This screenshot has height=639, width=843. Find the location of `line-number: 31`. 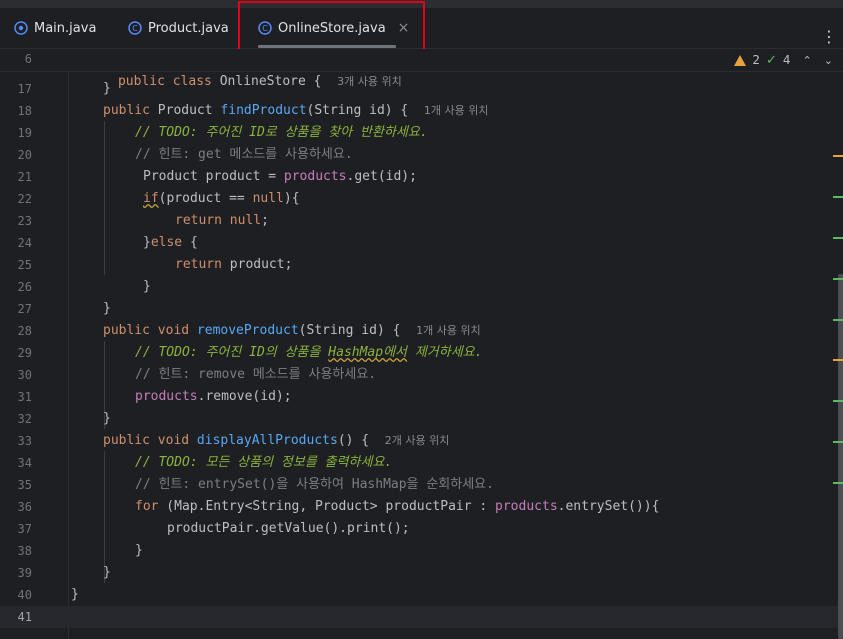

line-number: 31 is located at coordinates (24, 397).